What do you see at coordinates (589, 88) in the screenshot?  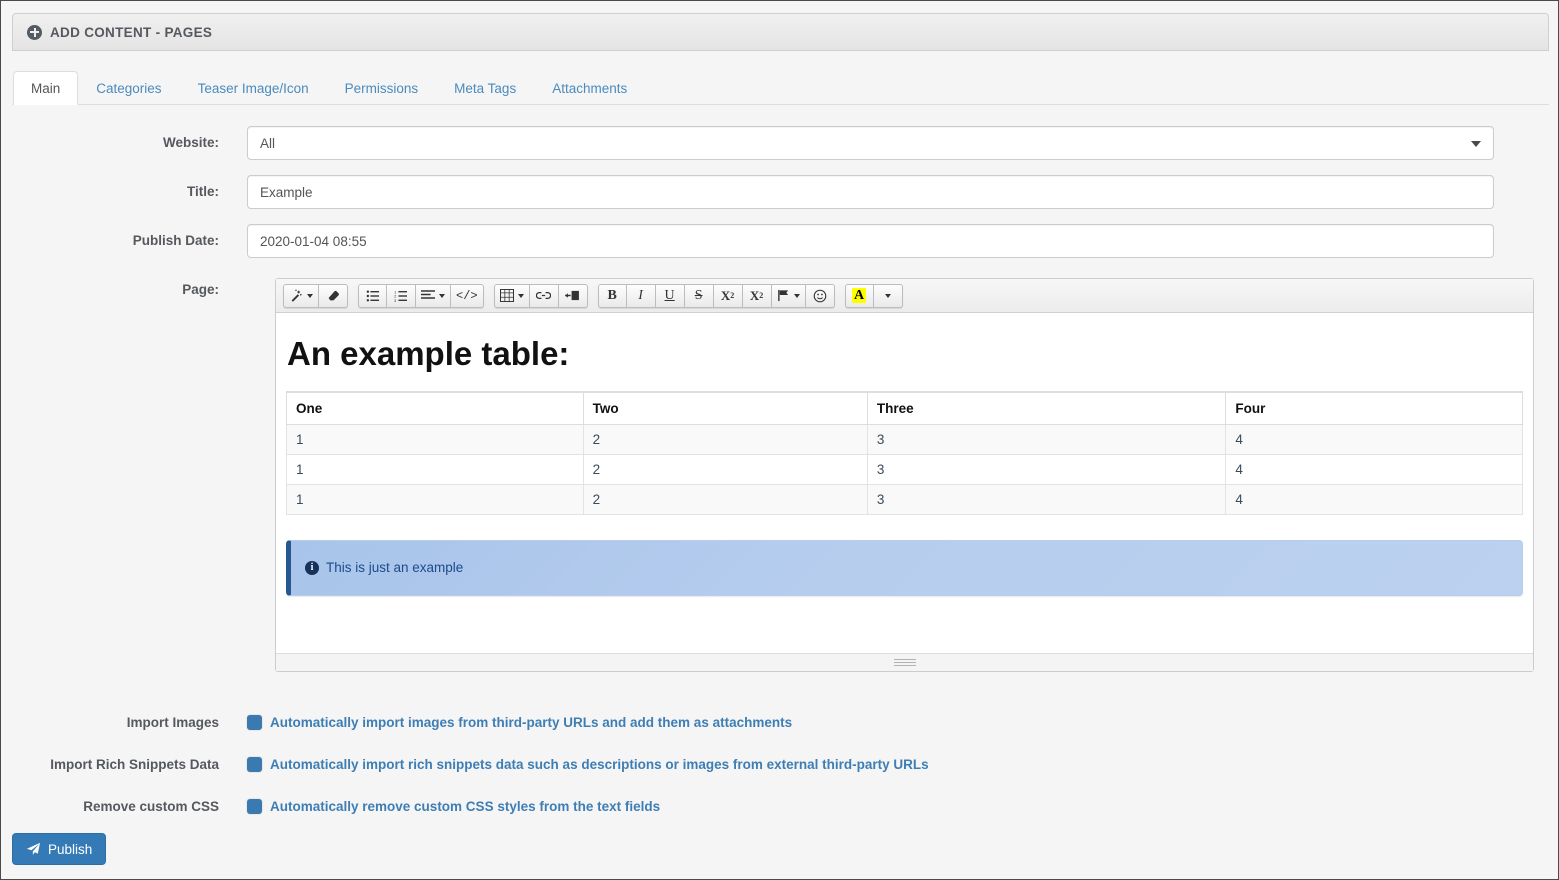 I see `tab-attachments: Attachments` at bounding box center [589, 88].